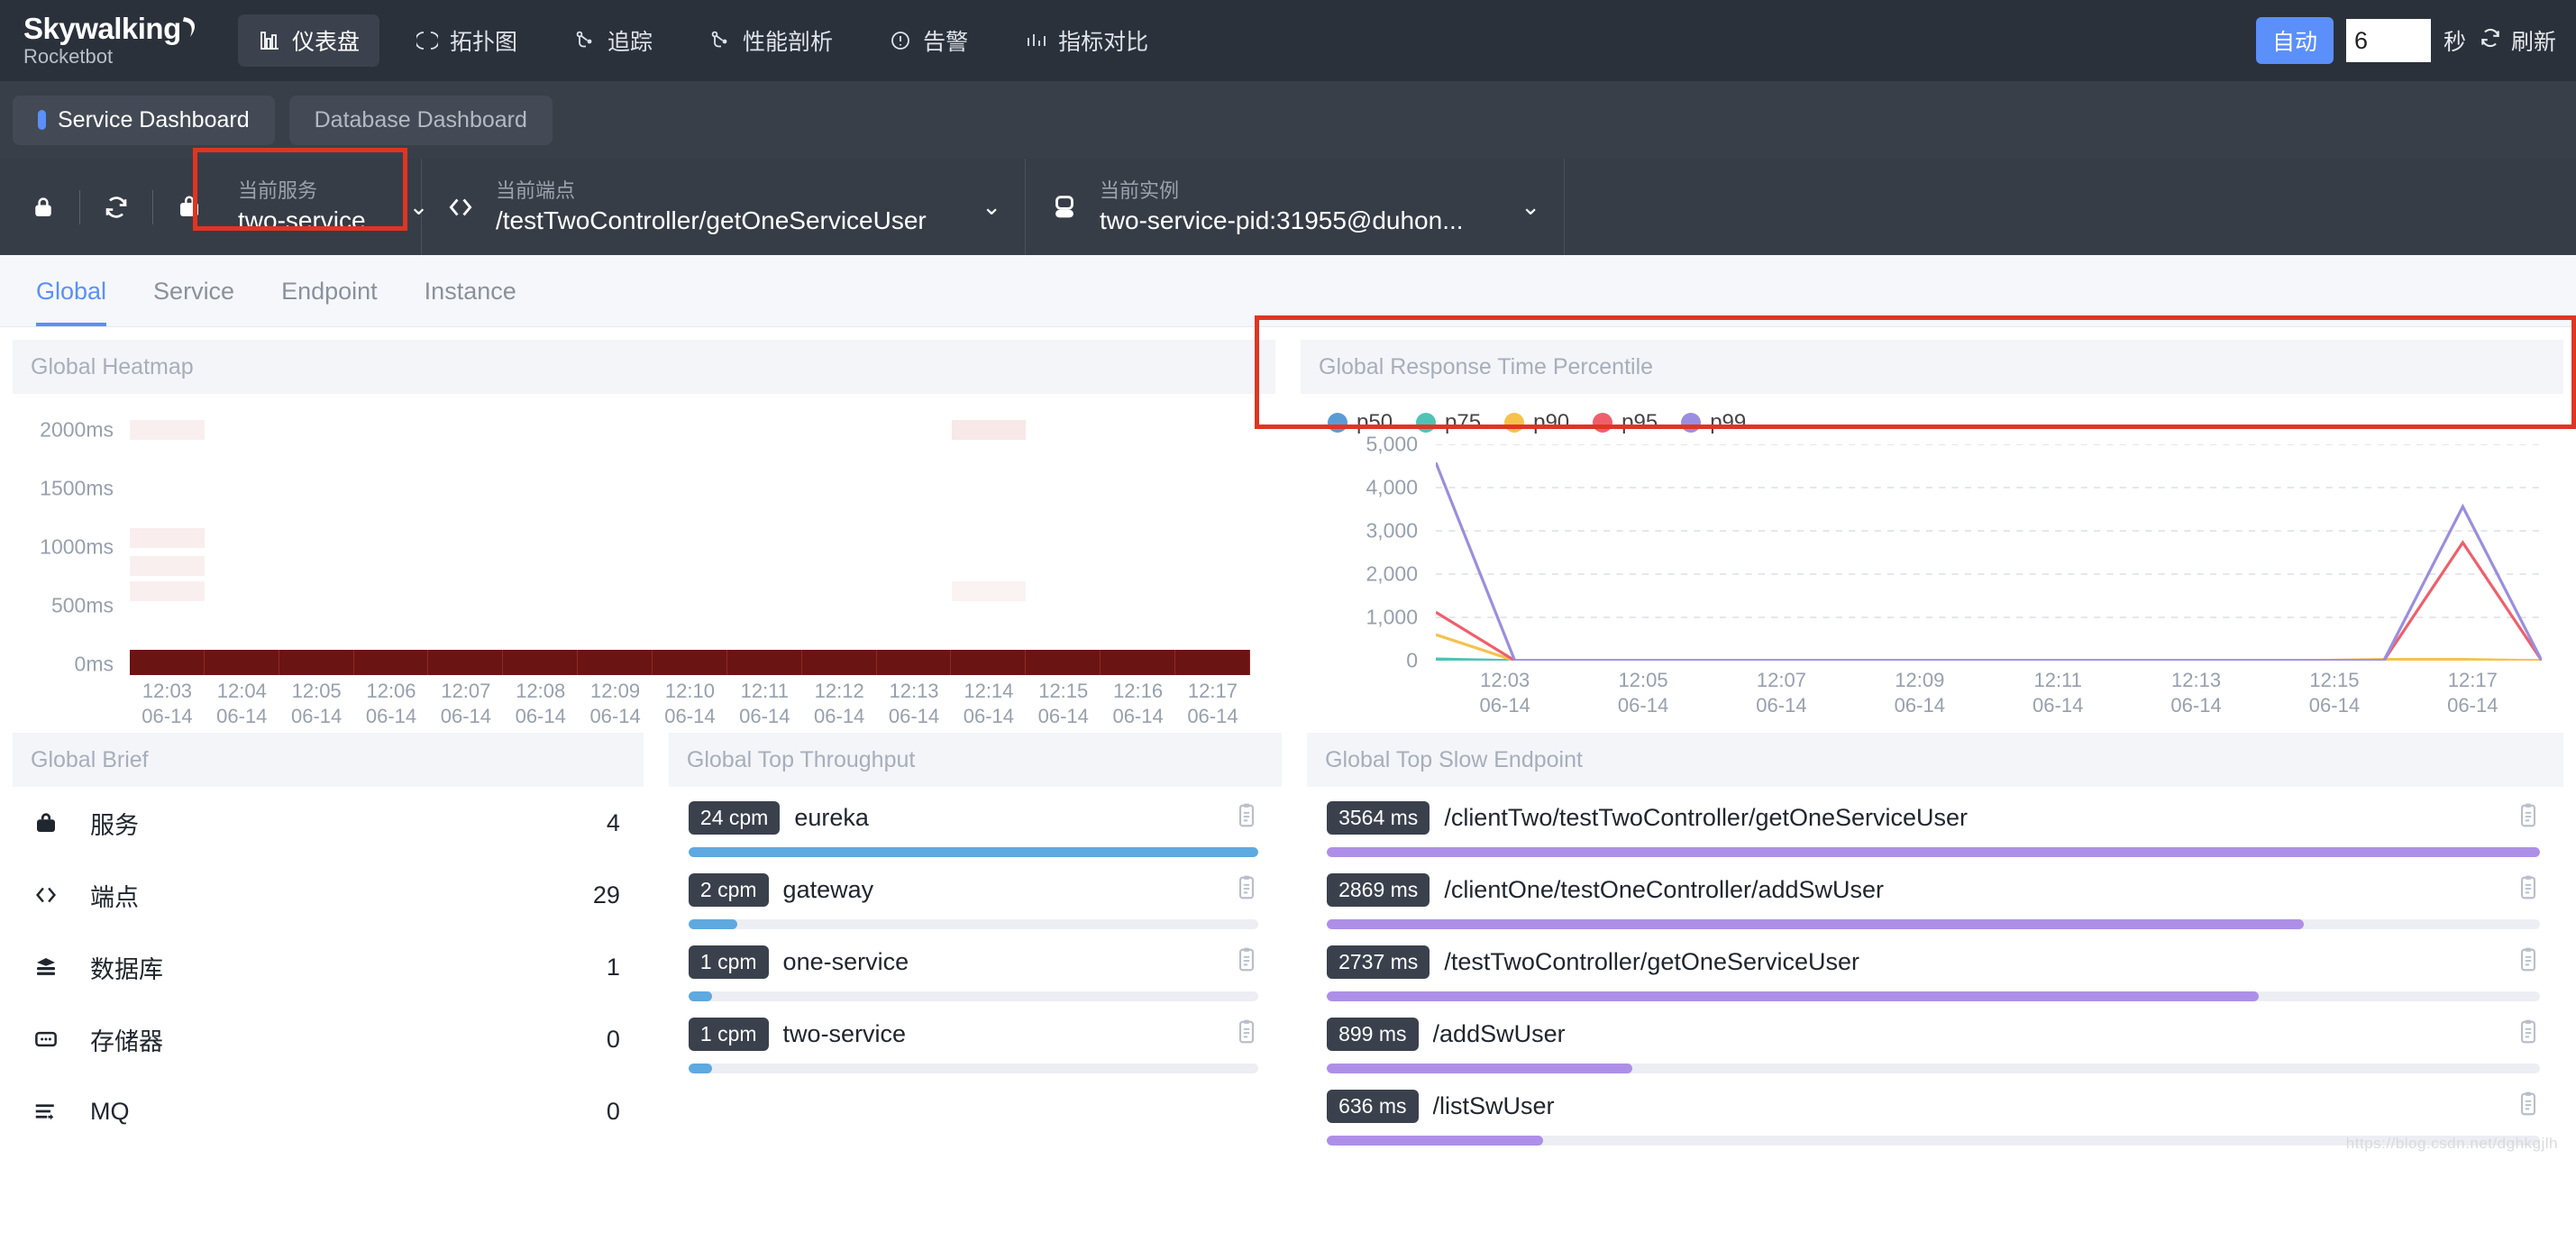 The image size is (2576, 1260). Describe the element at coordinates (976, 823) in the screenshot. I see `throughput-row: 24 cpm eureka` at that location.